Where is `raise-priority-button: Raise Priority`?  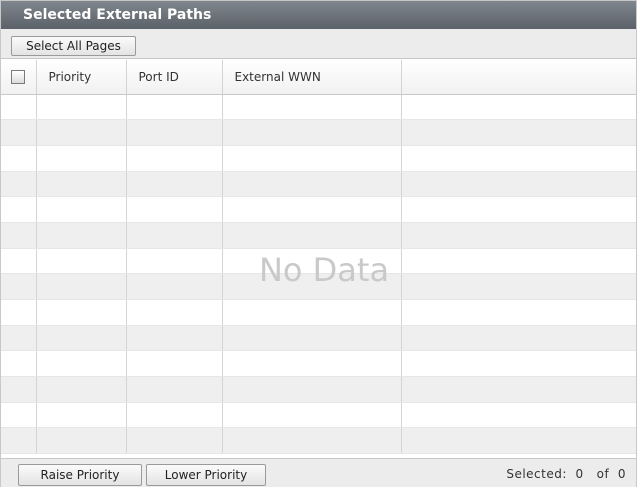 raise-priority-button: Raise Priority is located at coordinates (80, 475).